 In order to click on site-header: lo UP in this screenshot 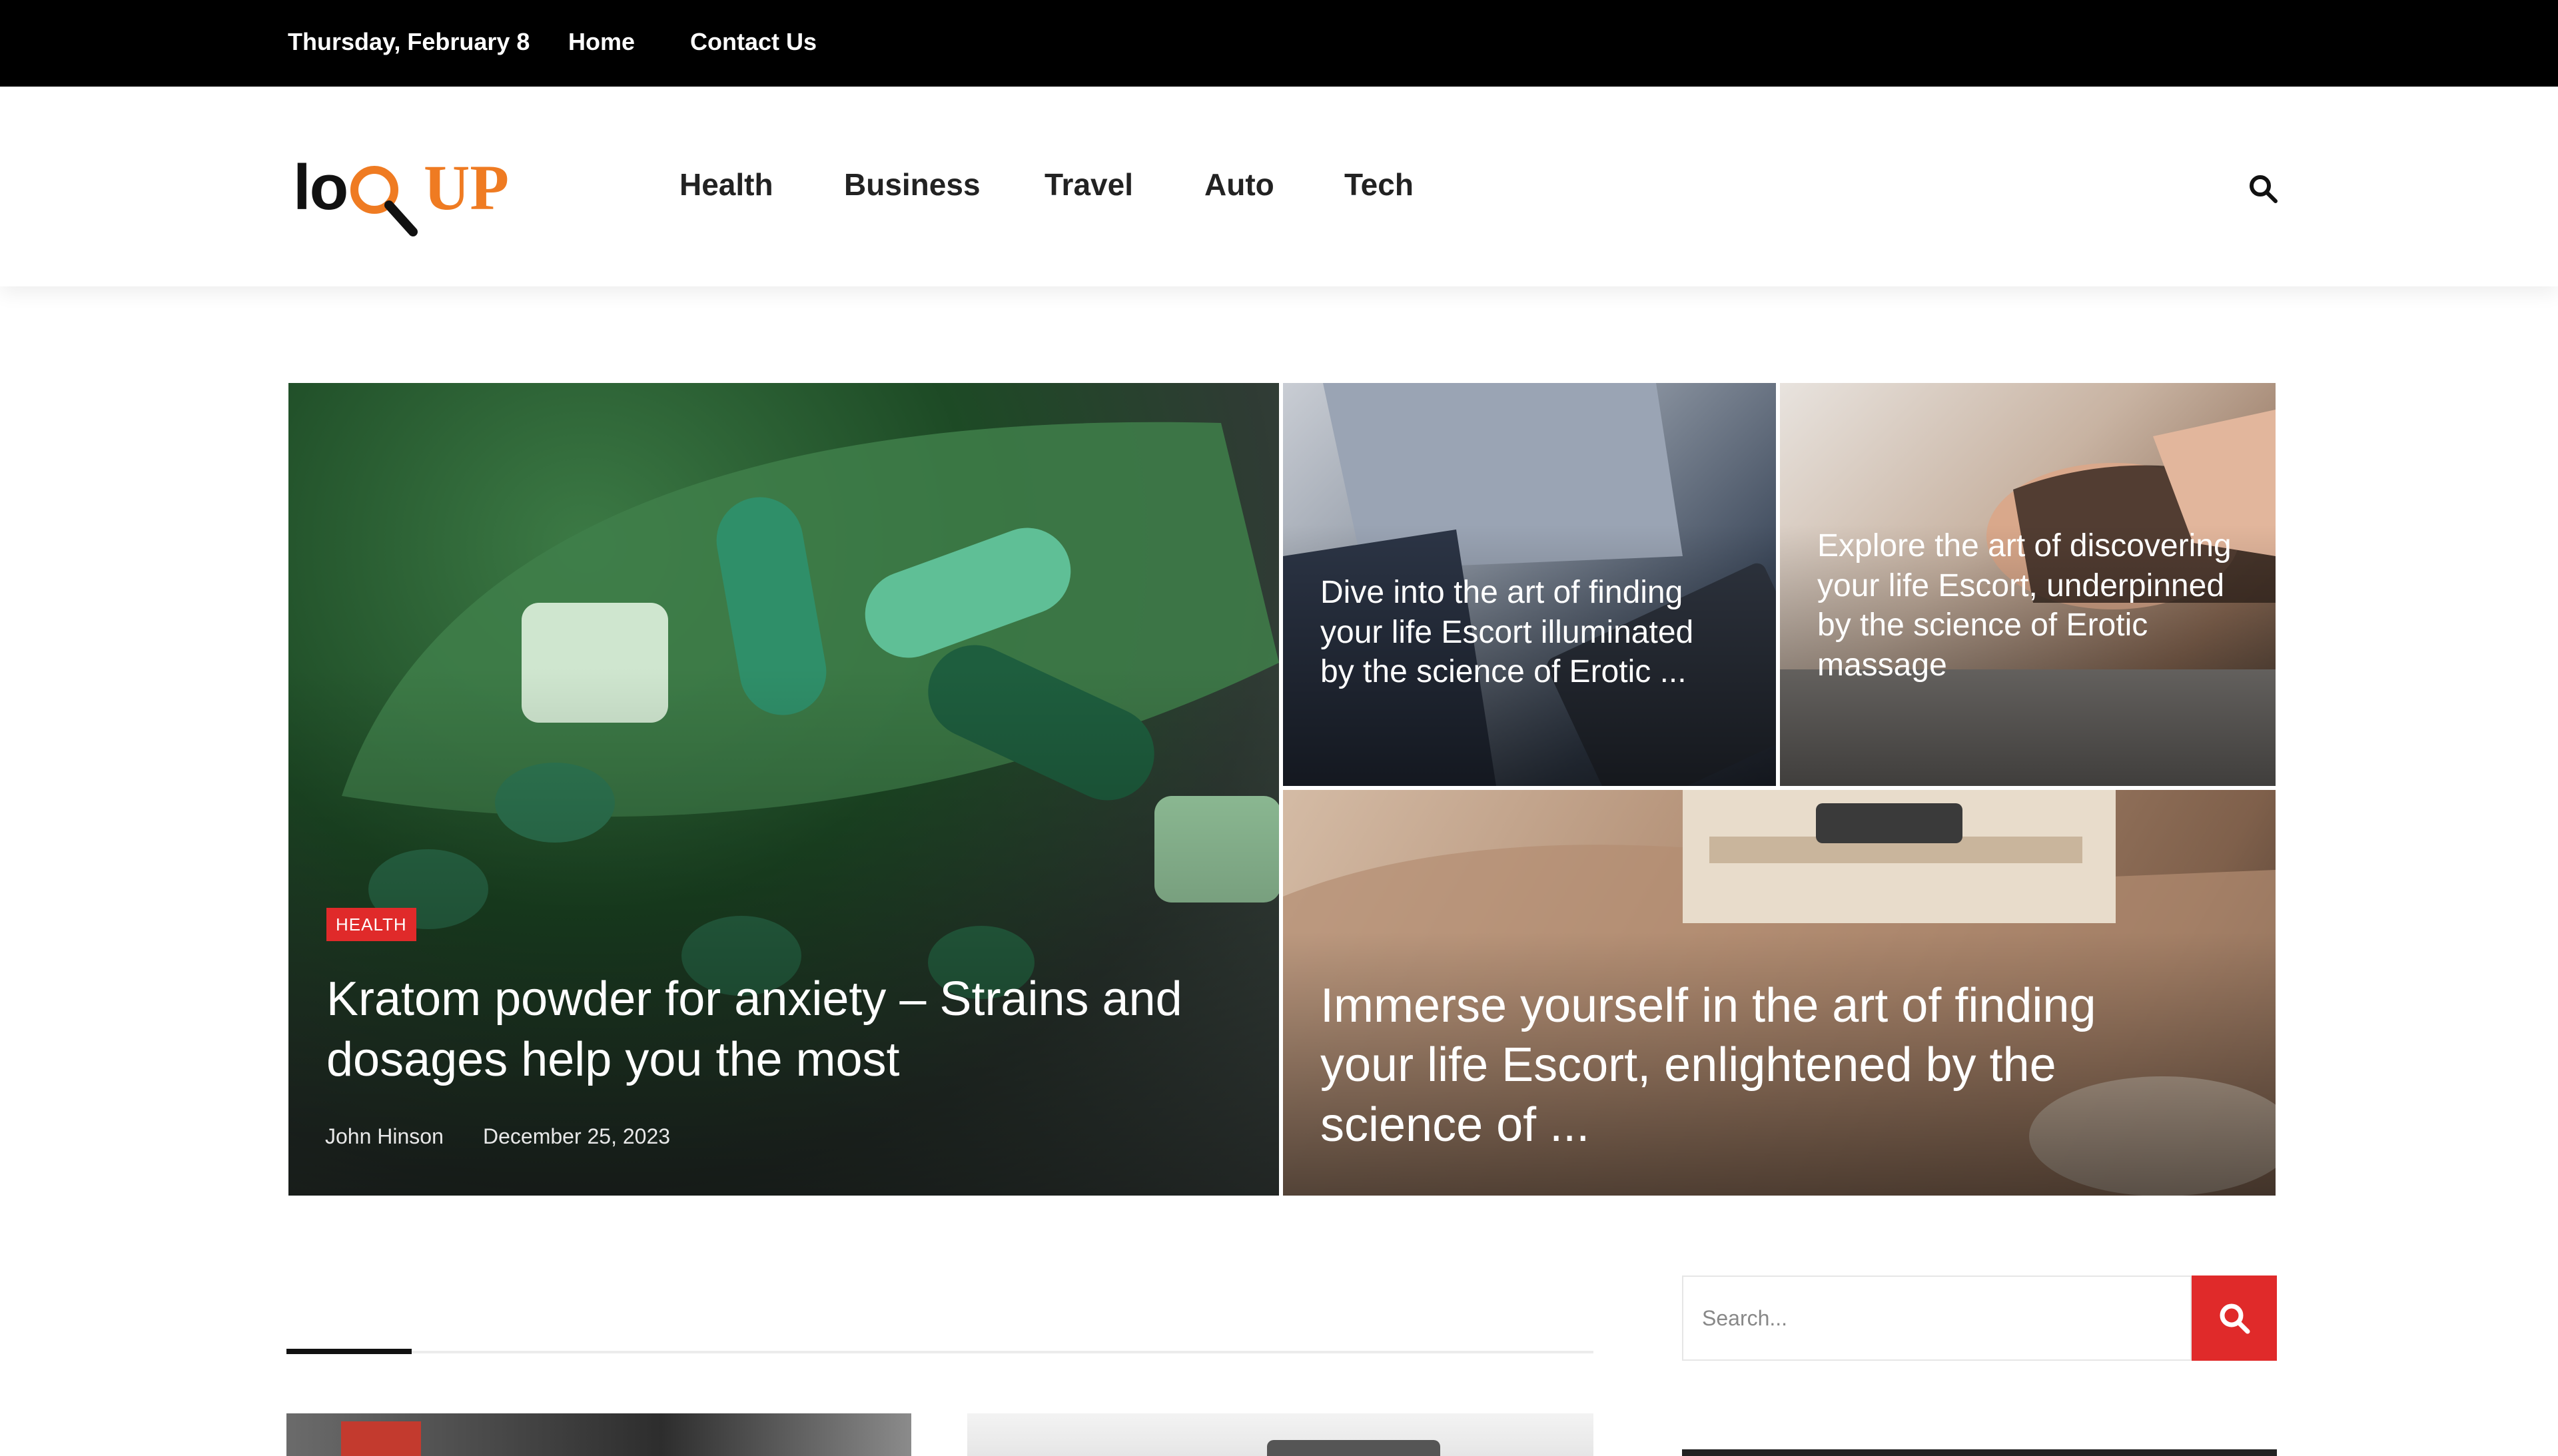, I will do `click(1279, 187)`.